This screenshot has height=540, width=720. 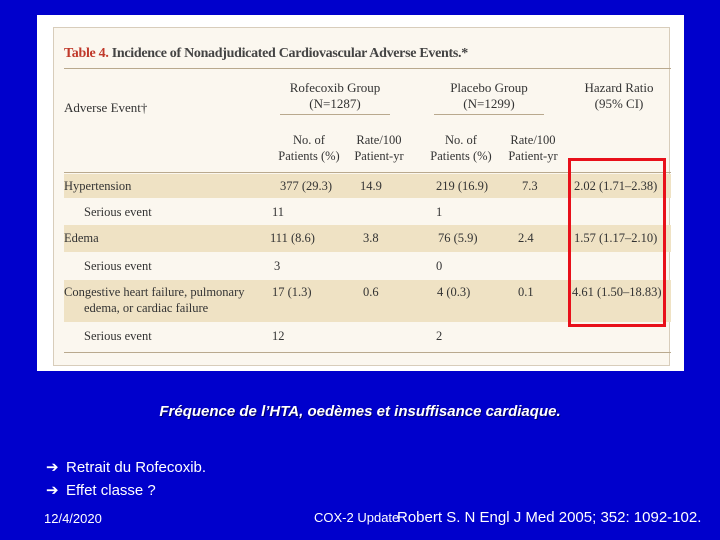 What do you see at coordinates (439, 212) in the screenshot?
I see `plac-count: 1` at bounding box center [439, 212].